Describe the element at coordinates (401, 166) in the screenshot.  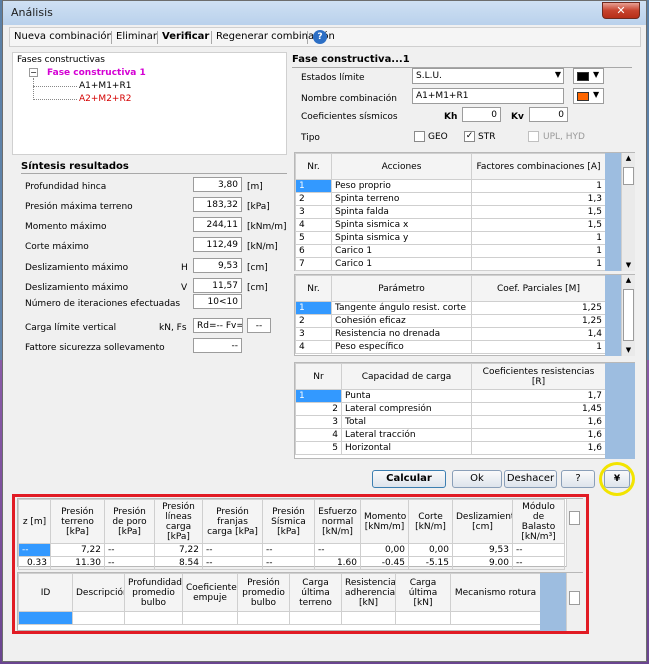
I see `col-acciones: Acciones` at that location.